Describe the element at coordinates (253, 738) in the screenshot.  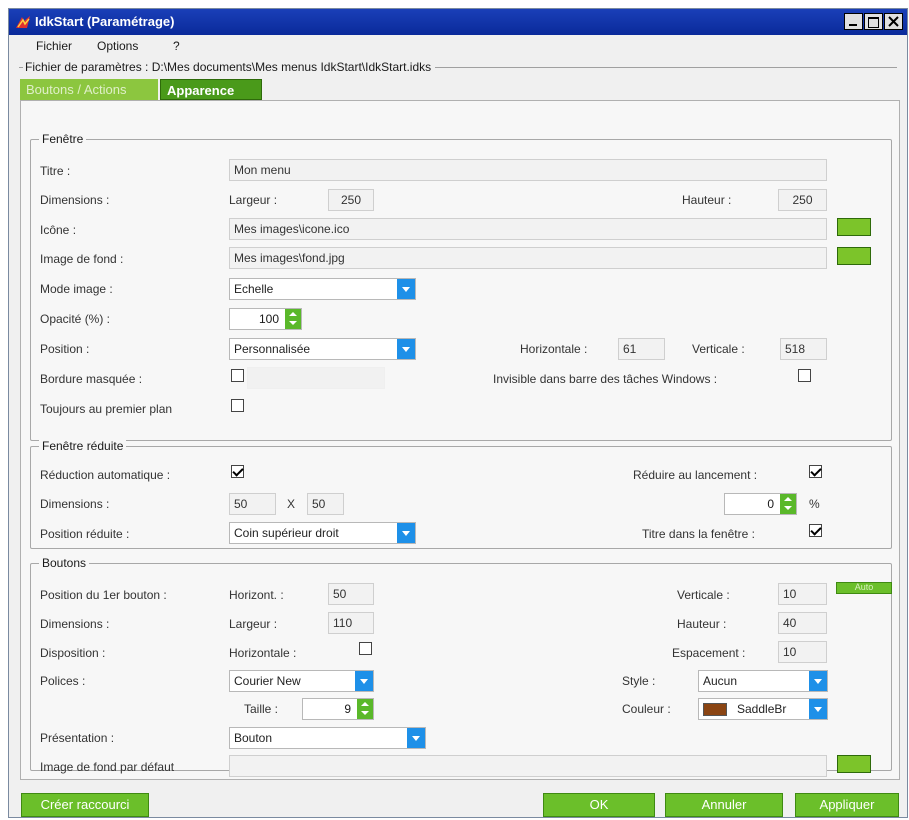
I see `presentation-value: Bouton` at that location.